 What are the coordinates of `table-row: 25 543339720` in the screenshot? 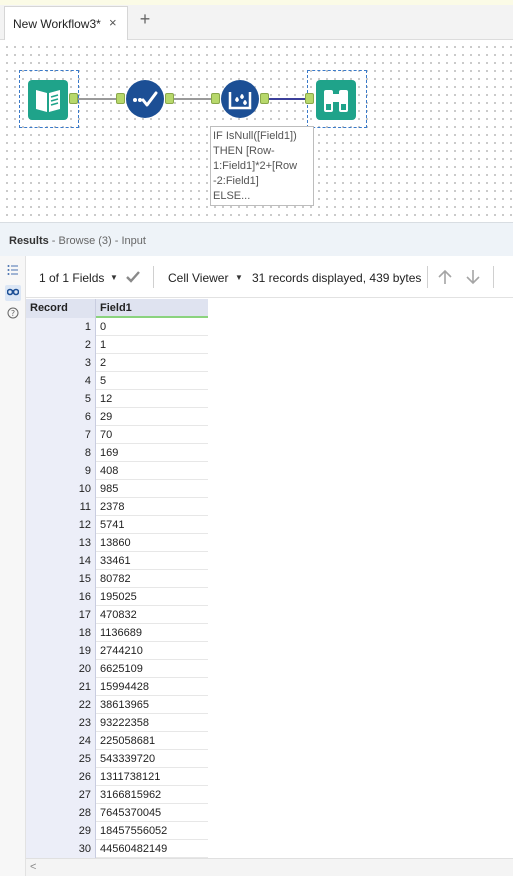 It's located at (117, 759).